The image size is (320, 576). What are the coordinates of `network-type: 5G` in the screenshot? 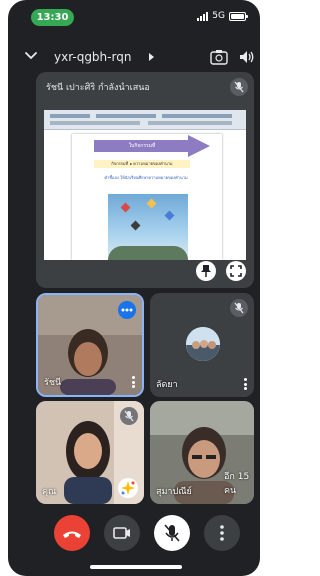 It's located at (218, 16).